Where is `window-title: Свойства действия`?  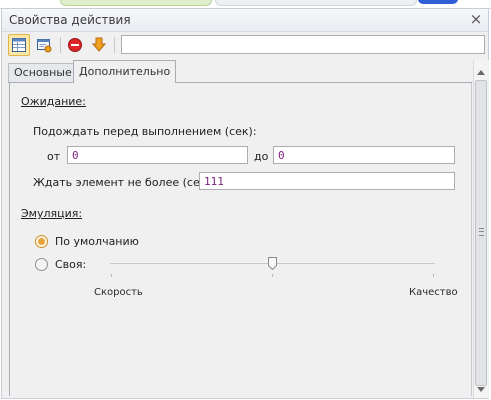 window-title: Свойства действия is located at coordinates (70, 20).